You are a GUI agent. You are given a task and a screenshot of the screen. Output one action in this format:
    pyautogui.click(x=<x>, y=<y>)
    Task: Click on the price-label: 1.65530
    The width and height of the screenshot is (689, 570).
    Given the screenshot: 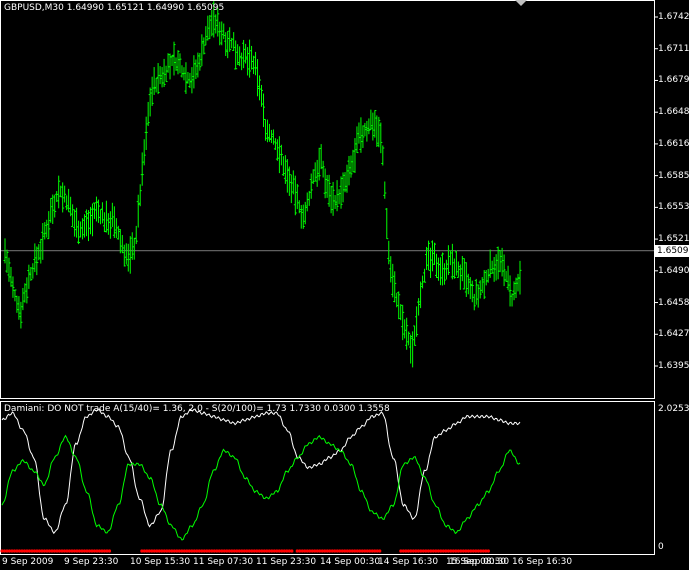 What is the action you would take?
    pyautogui.click(x=673, y=207)
    